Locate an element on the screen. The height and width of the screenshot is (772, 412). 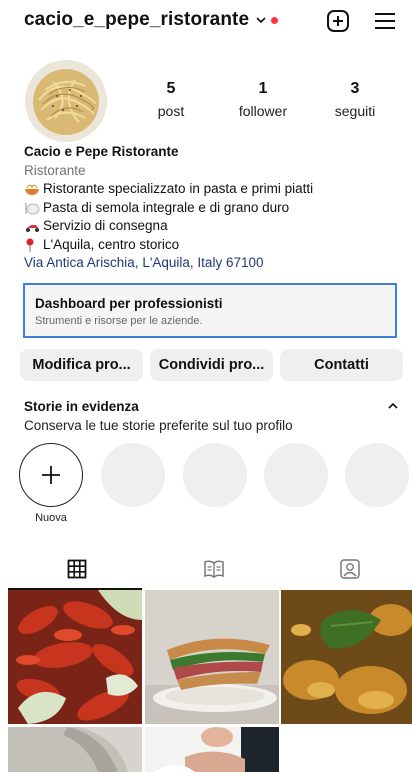
guide-icon is located at coordinates (213, 569).